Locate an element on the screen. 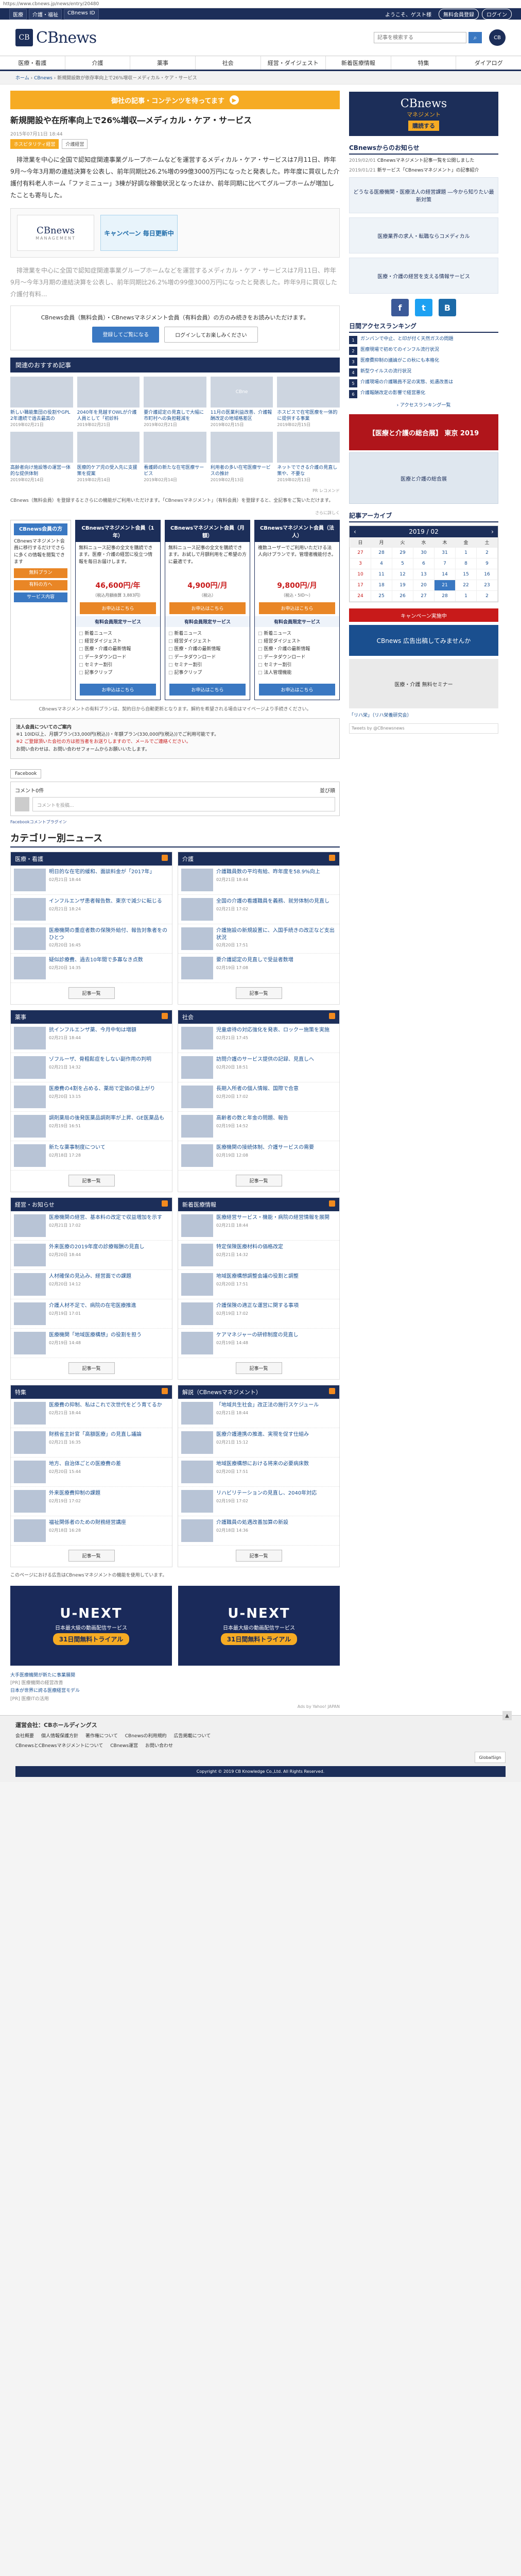 The image size is (521, 2576). calendar-day: 12 is located at coordinates (403, 575).